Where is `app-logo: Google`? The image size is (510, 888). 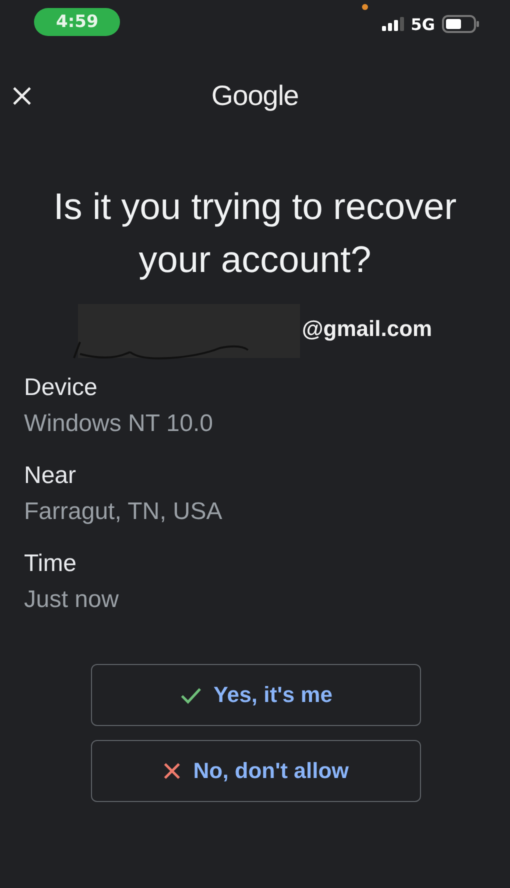
app-logo: Google is located at coordinates (255, 96).